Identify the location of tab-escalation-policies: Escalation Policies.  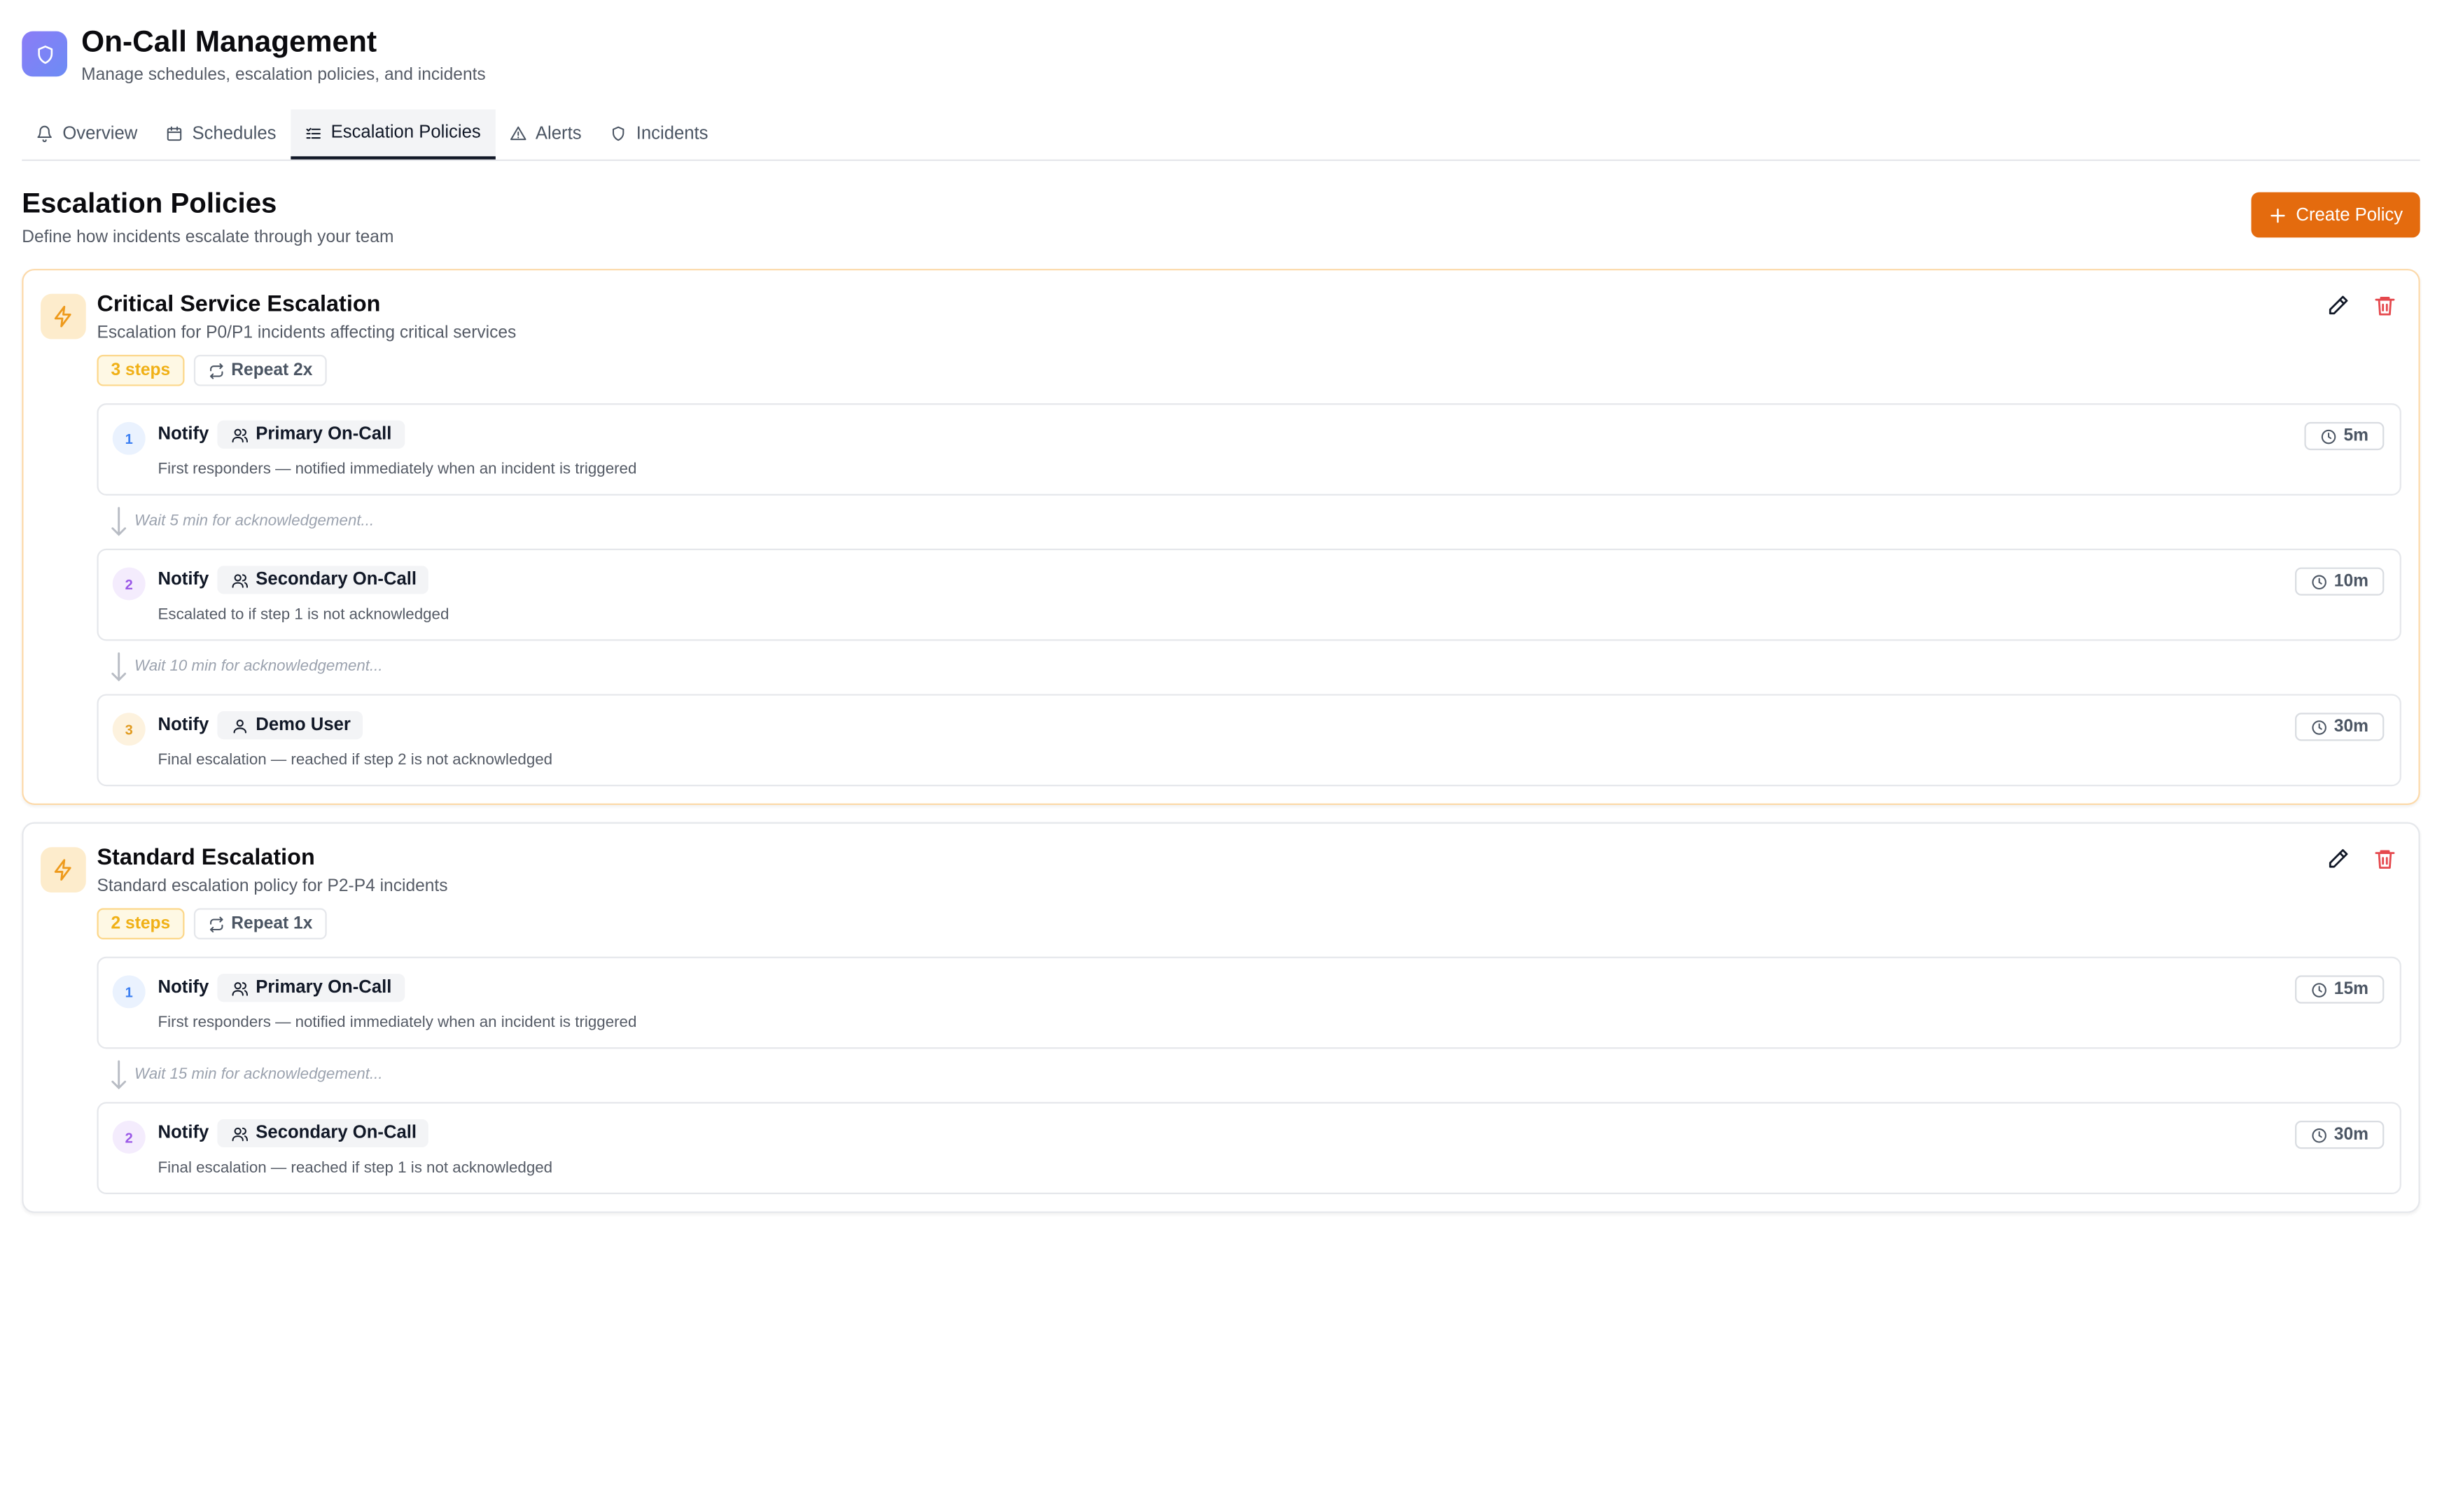
(392, 134).